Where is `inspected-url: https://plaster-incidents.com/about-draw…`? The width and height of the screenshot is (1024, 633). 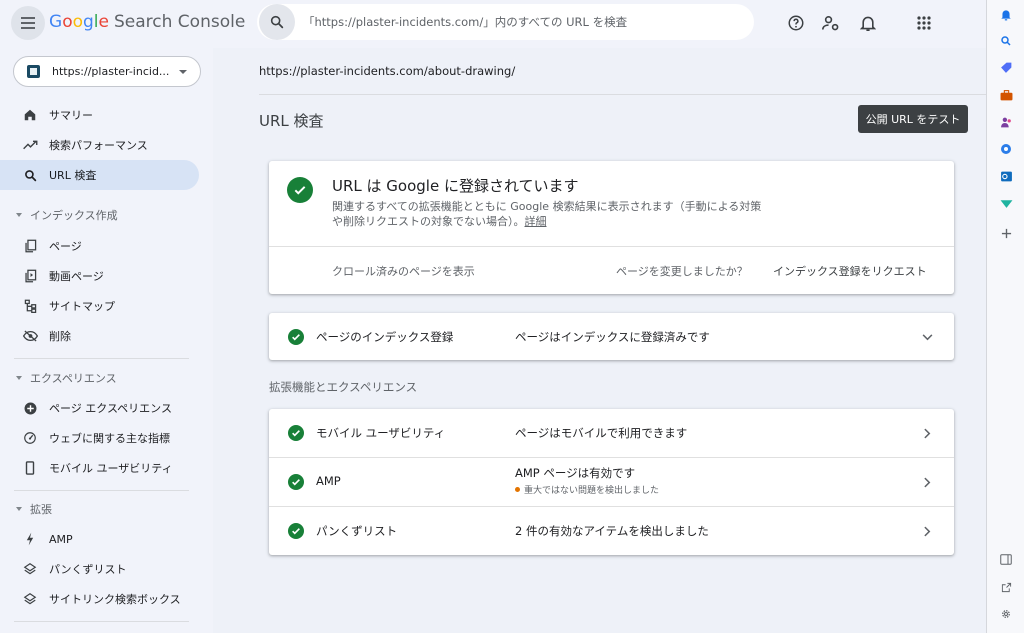
inspected-url: https://plaster-incidents.com/about-draw… is located at coordinates (387, 71).